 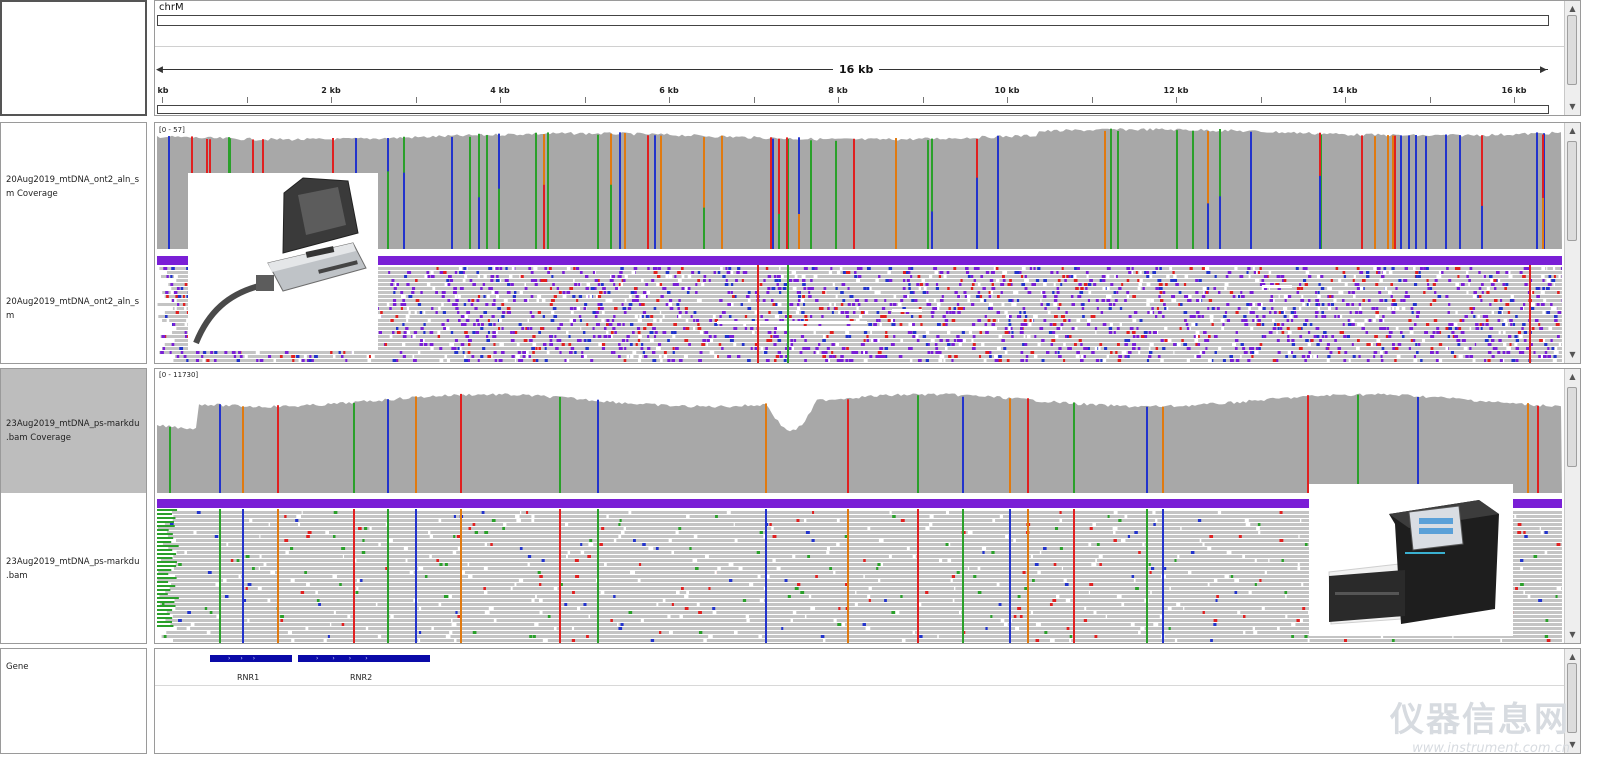 I want to click on chromosome-ideogram, so click(x=853, y=20).